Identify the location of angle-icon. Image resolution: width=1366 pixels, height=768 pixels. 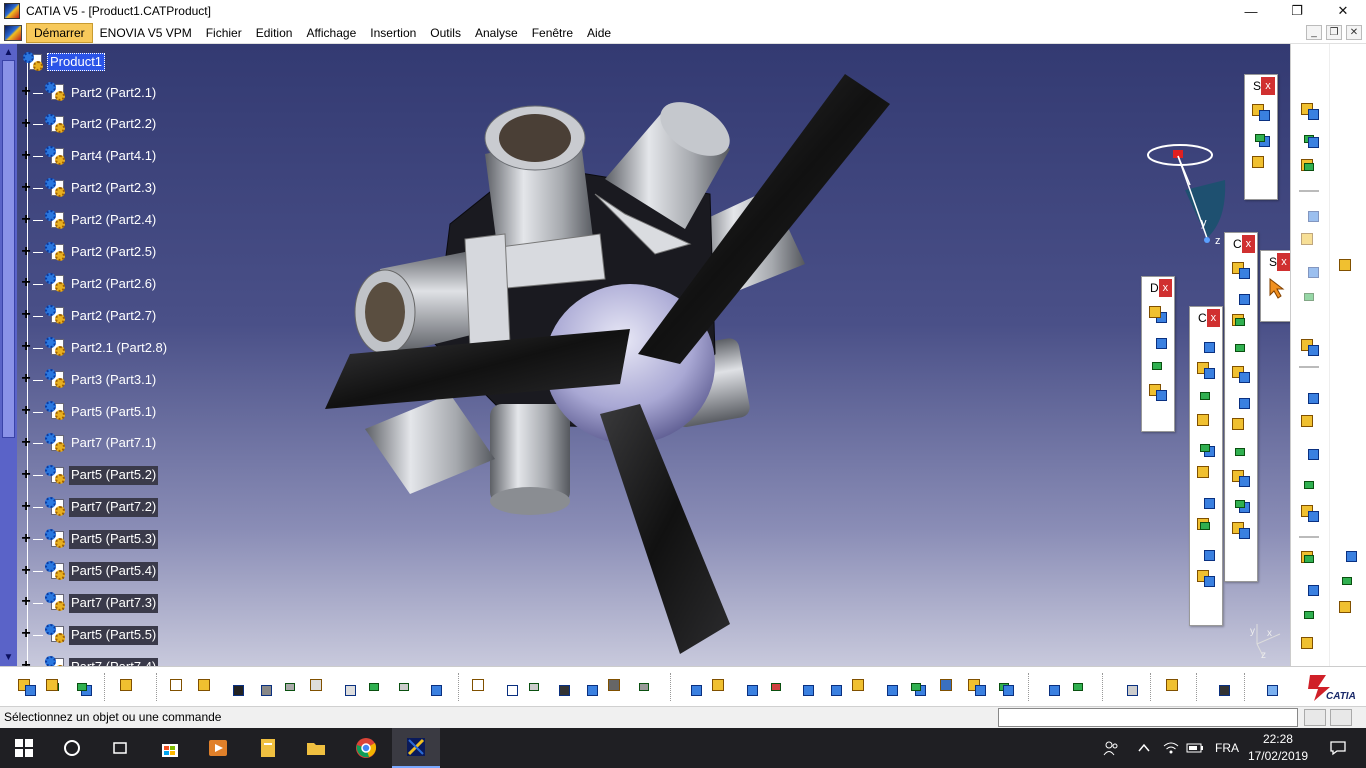
(1206, 422).